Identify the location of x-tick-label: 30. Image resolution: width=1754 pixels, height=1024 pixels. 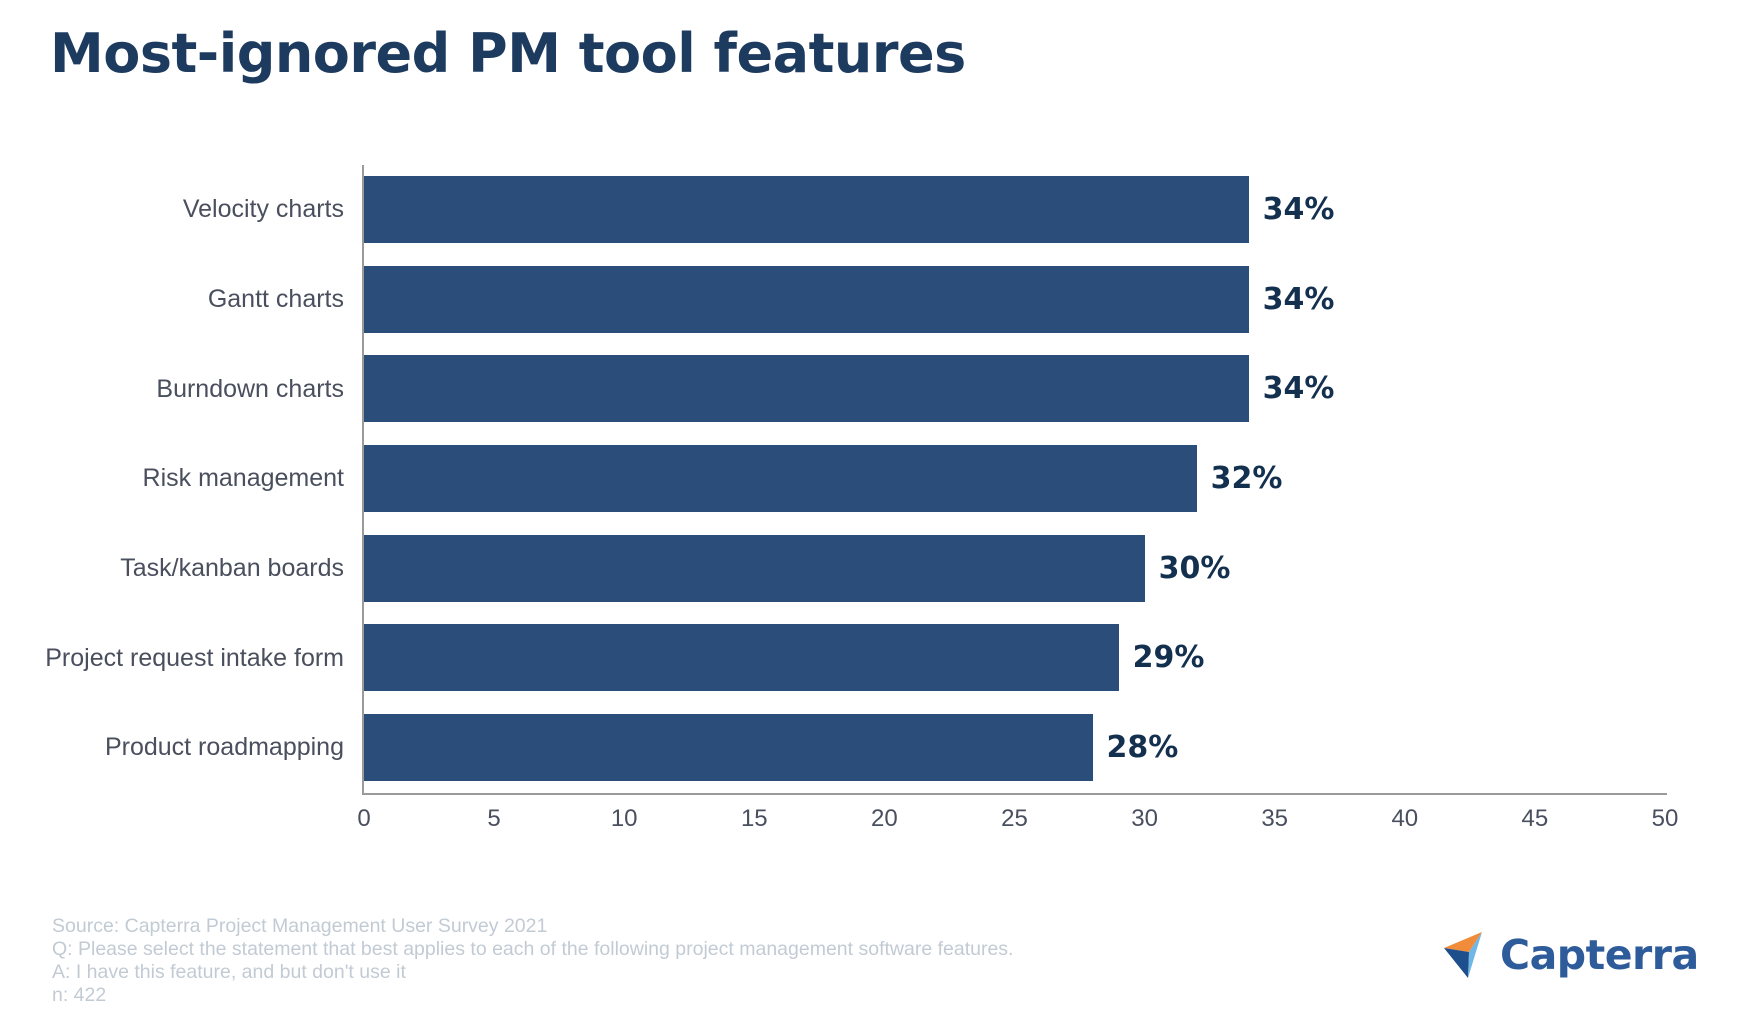
(1144, 818).